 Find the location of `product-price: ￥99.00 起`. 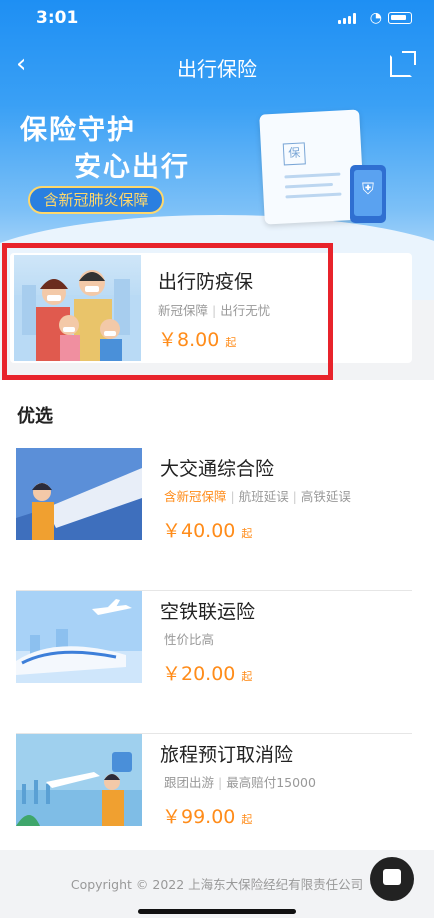

product-price: ￥99.00 起 is located at coordinates (207, 815).